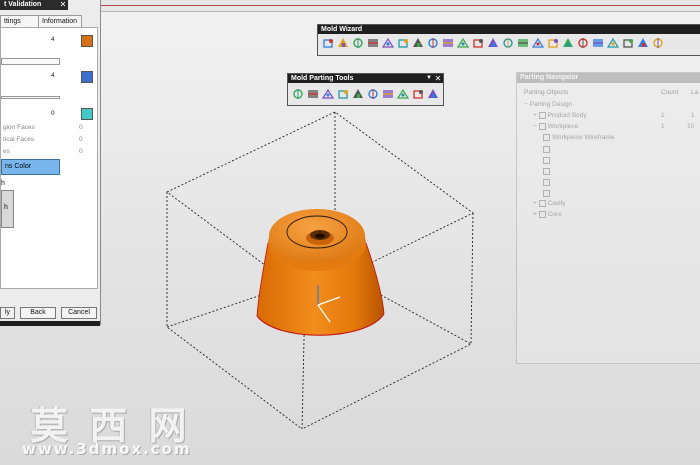  What do you see at coordinates (597, 42) in the screenshot?
I see `pocket-icon` at bounding box center [597, 42].